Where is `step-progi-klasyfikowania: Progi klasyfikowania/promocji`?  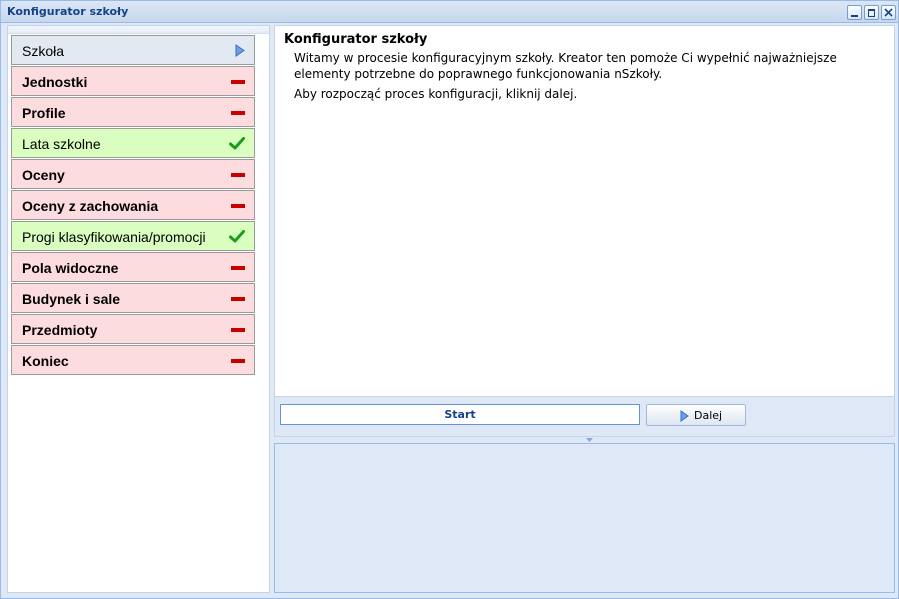 step-progi-klasyfikowania: Progi klasyfikowania/promocji is located at coordinates (133, 236).